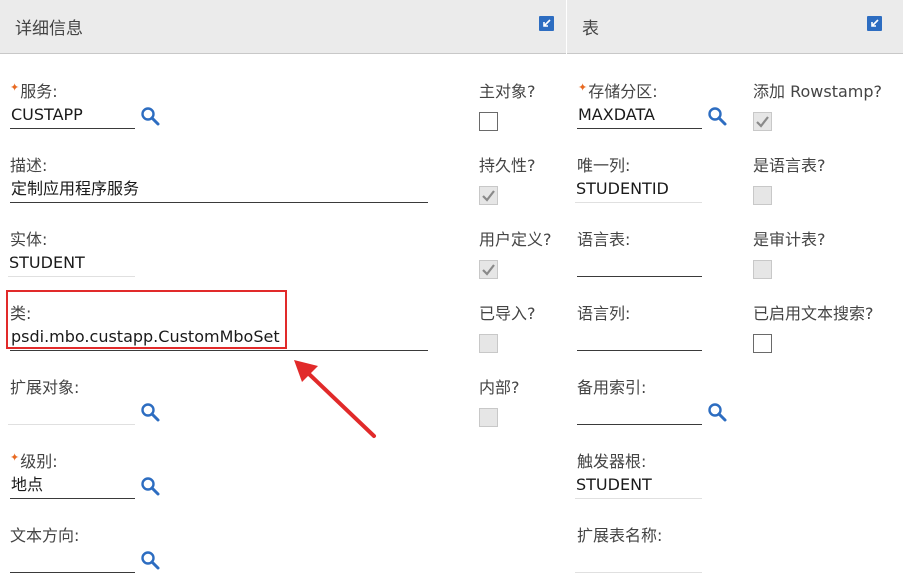 The image size is (903, 586). What do you see at coordinates (638, 559) in the screenshot?
I see `extension-table-name-field` at bounding box center [638, 559].